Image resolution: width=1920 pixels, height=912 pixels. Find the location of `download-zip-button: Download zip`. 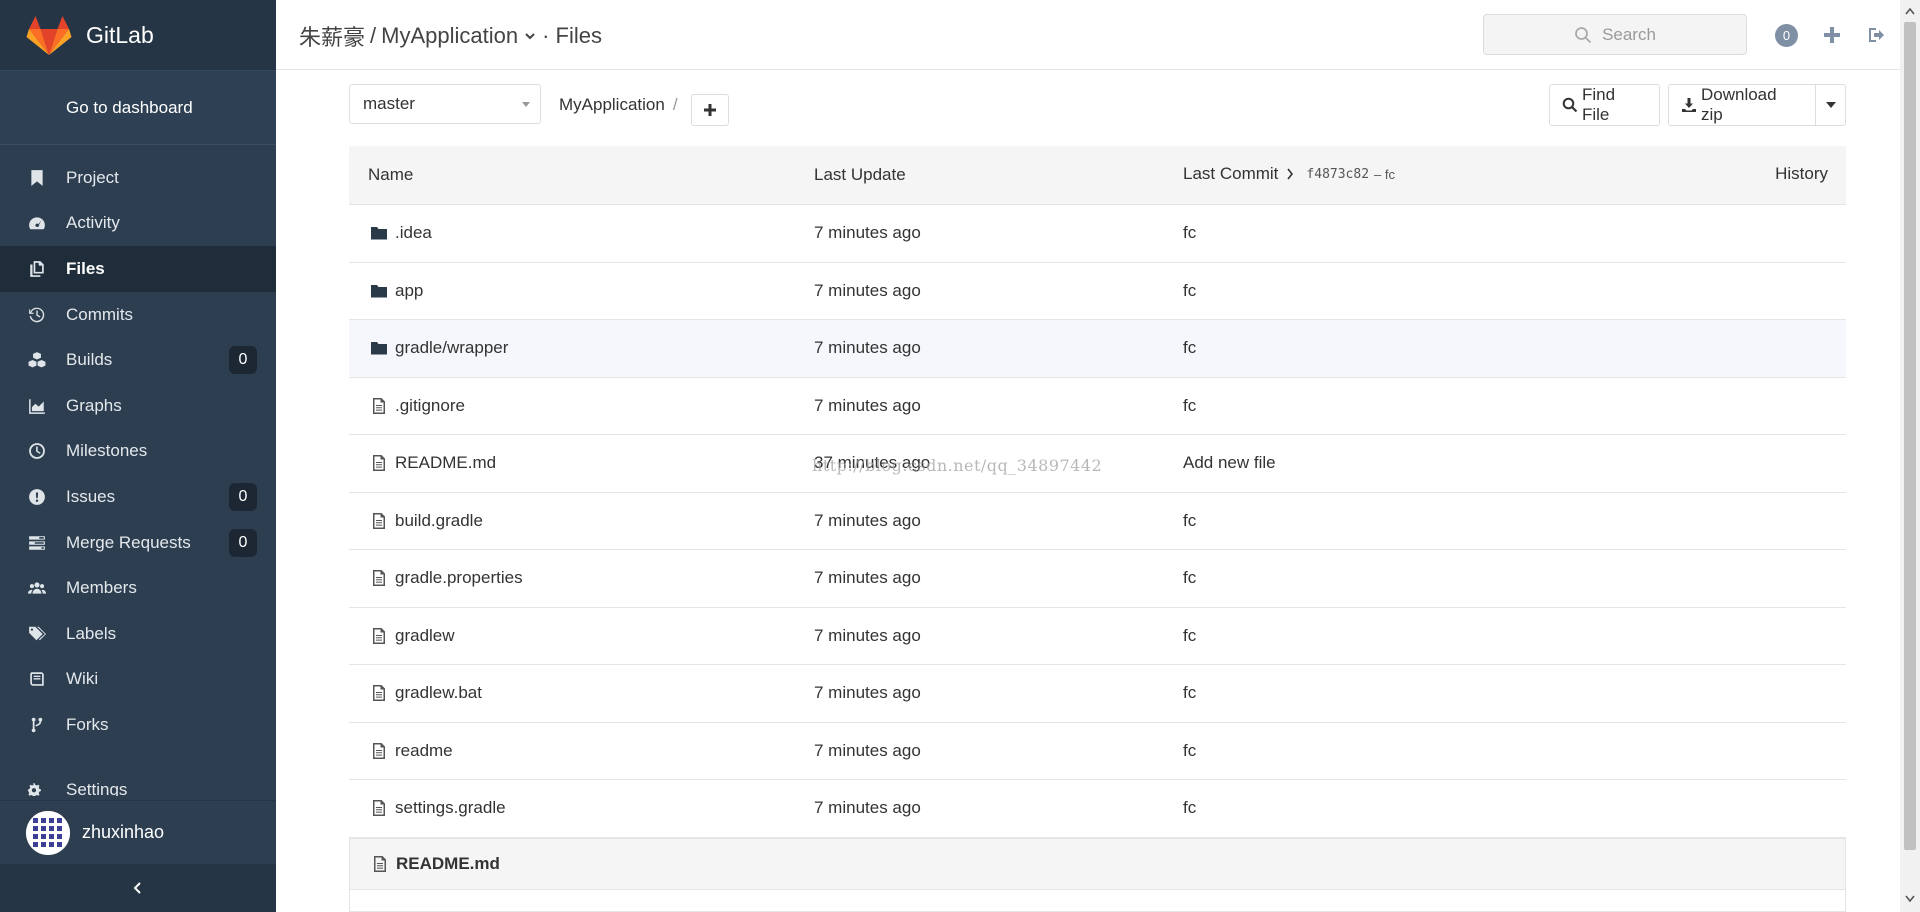

download-zip-button: Download zip is located at coordinates (1742, 105).